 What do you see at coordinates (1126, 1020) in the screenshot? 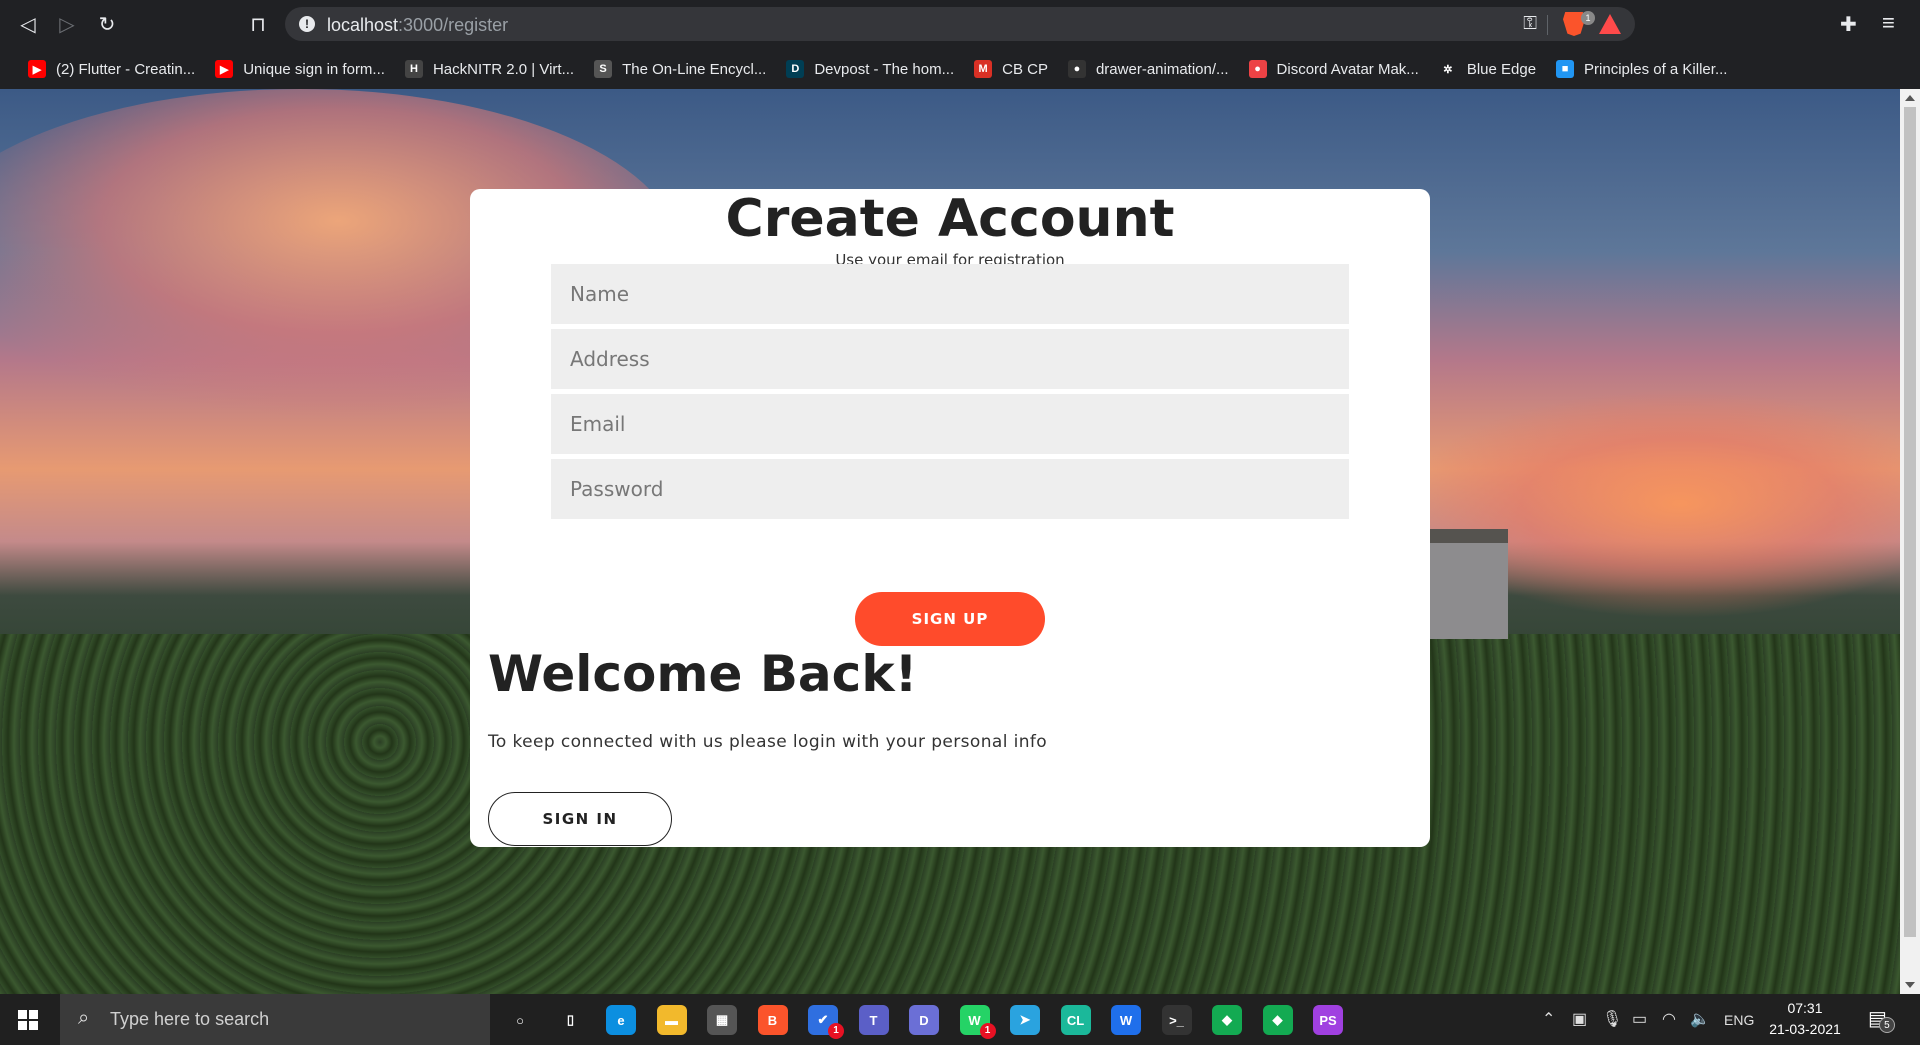
I see `webstorm-icon: W` at bounding box center [1126, 1020].